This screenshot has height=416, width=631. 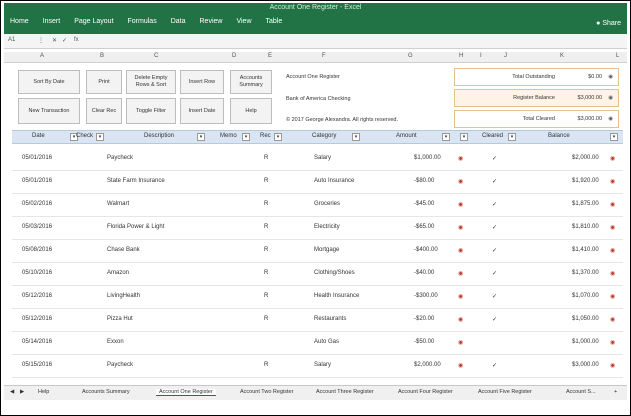 I want to click on amount-cell: $2,000.00, so click(x=427, y=365).